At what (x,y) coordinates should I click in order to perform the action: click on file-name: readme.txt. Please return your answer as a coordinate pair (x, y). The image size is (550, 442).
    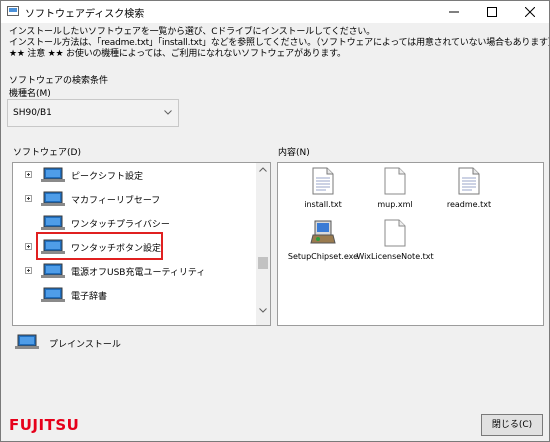
    Looking at the image, I should click on (469, 204).